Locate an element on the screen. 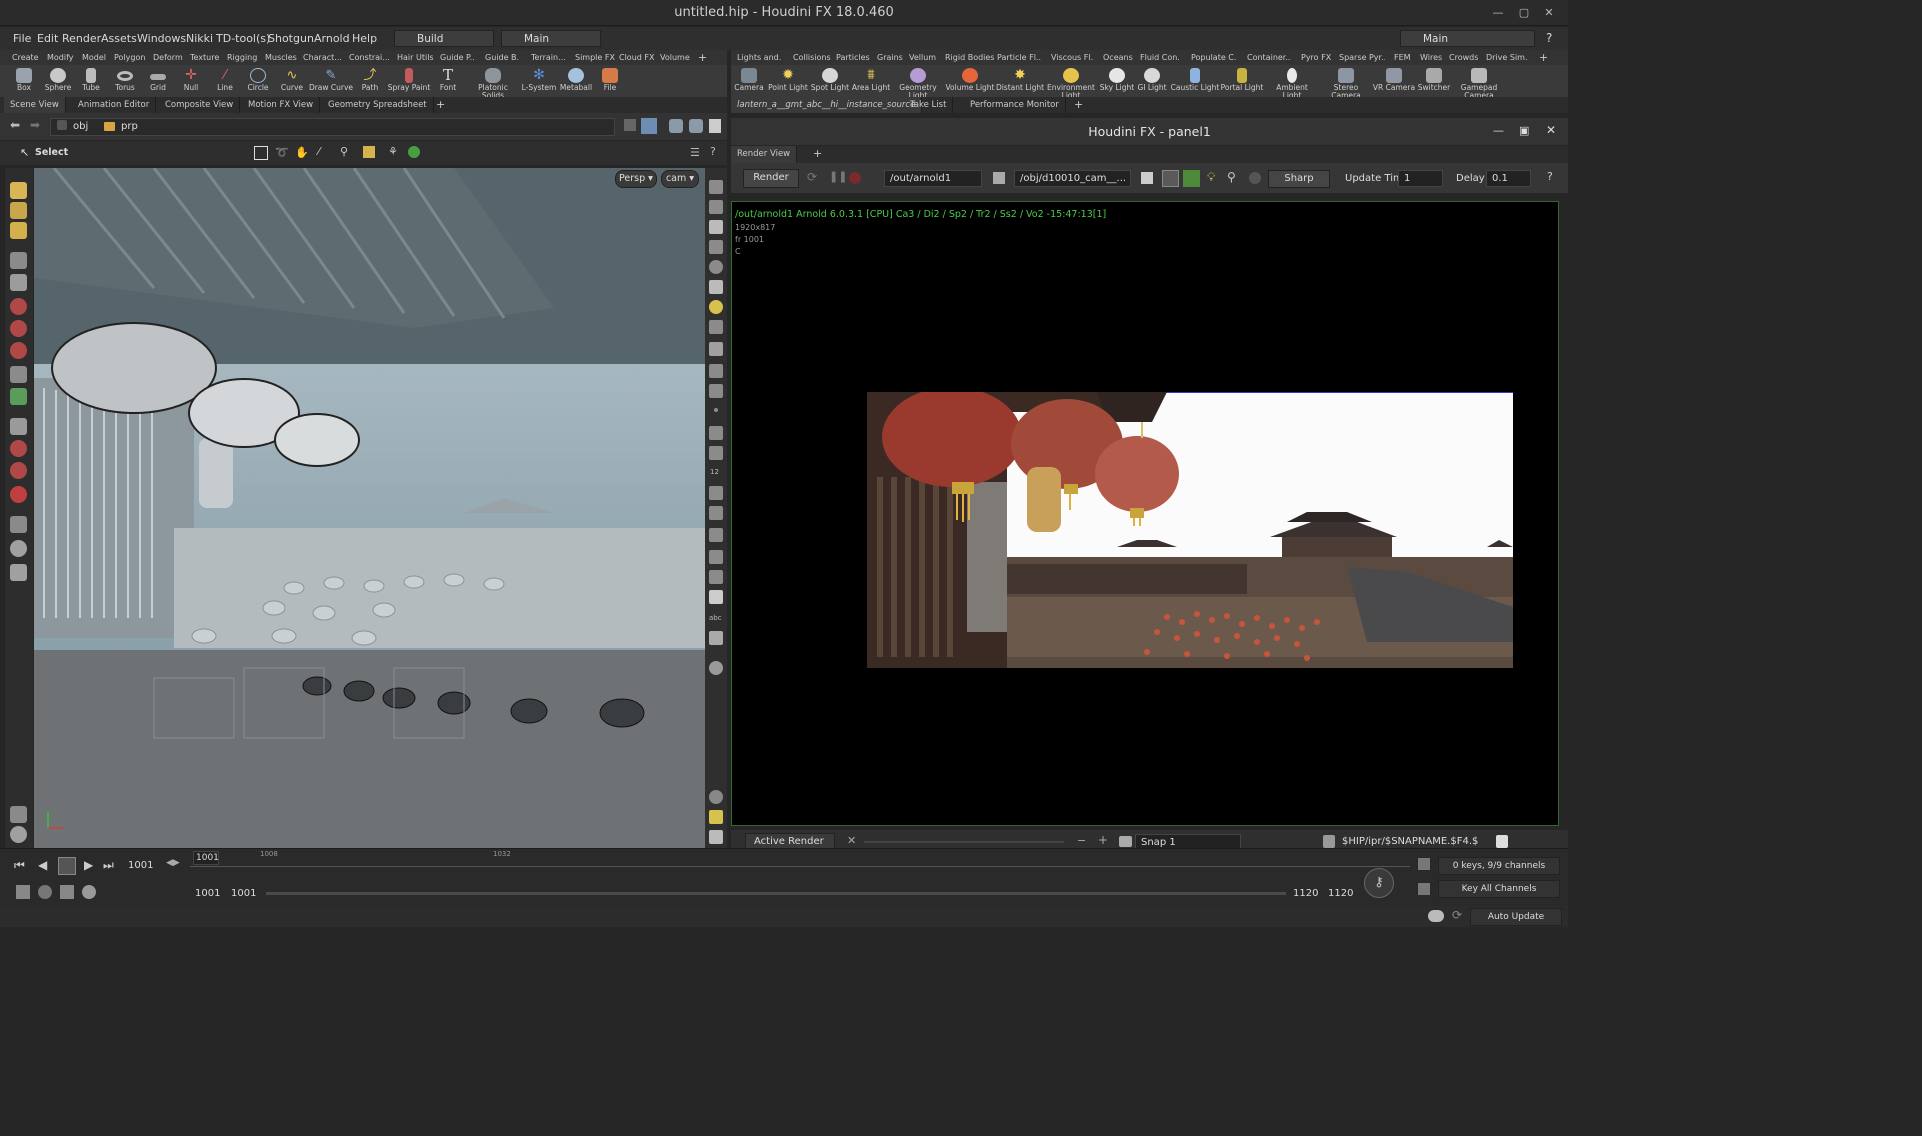 This screenshot has width=1922, height=1136. sphere-preview-icon is located at coordinates (1255, 178).